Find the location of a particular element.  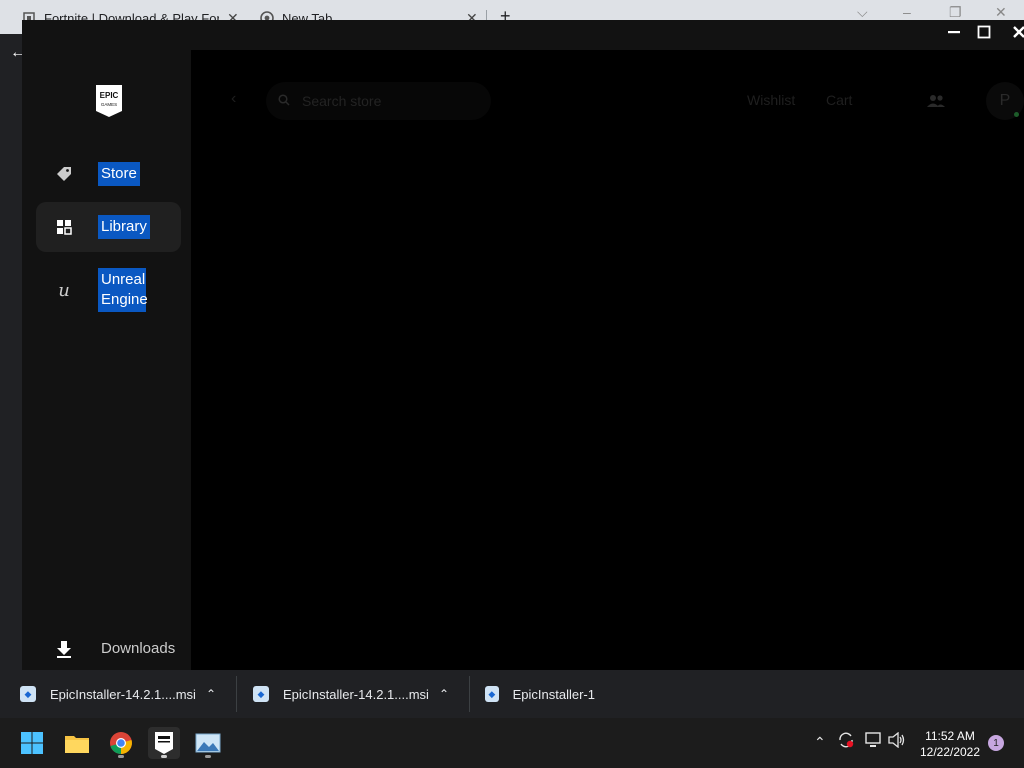

sidebar-item-label: Library is located at coordinates (124, 227).